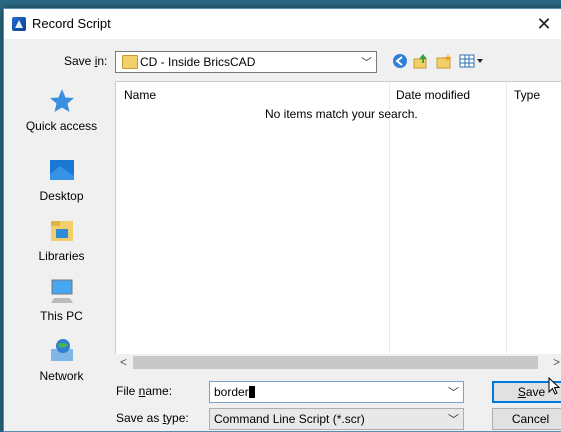 Image resolution: width=561 pixels, height=432 pixels. Describe the element at coordinates (71, 23) in the screenshot. I see `window-title: Record Script` at that location.